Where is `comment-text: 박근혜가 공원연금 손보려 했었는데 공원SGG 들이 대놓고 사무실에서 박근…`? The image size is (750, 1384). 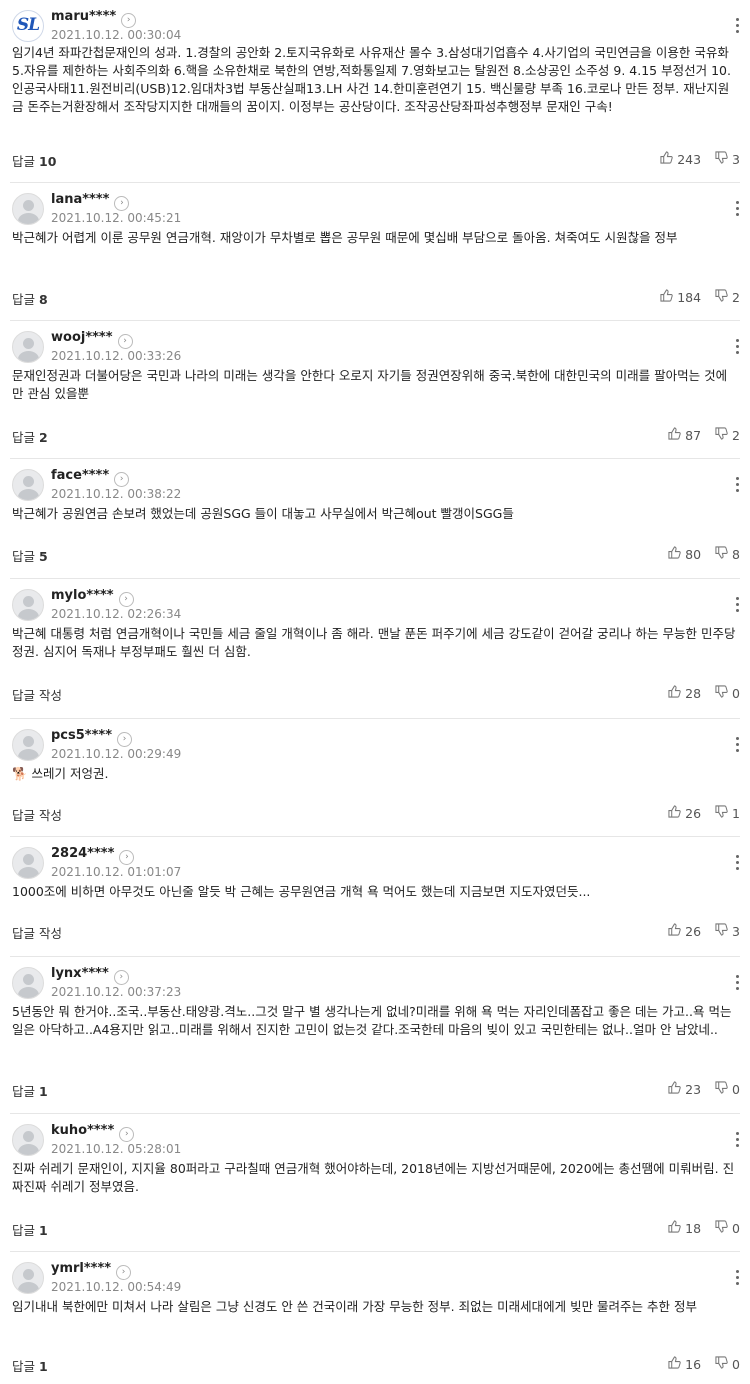 comment-text: 박근혜가 공원연금 손보려 했었는데 공원SGG 들이 대놓고 사무실에서 박근… is located at coordinates (263, 513).